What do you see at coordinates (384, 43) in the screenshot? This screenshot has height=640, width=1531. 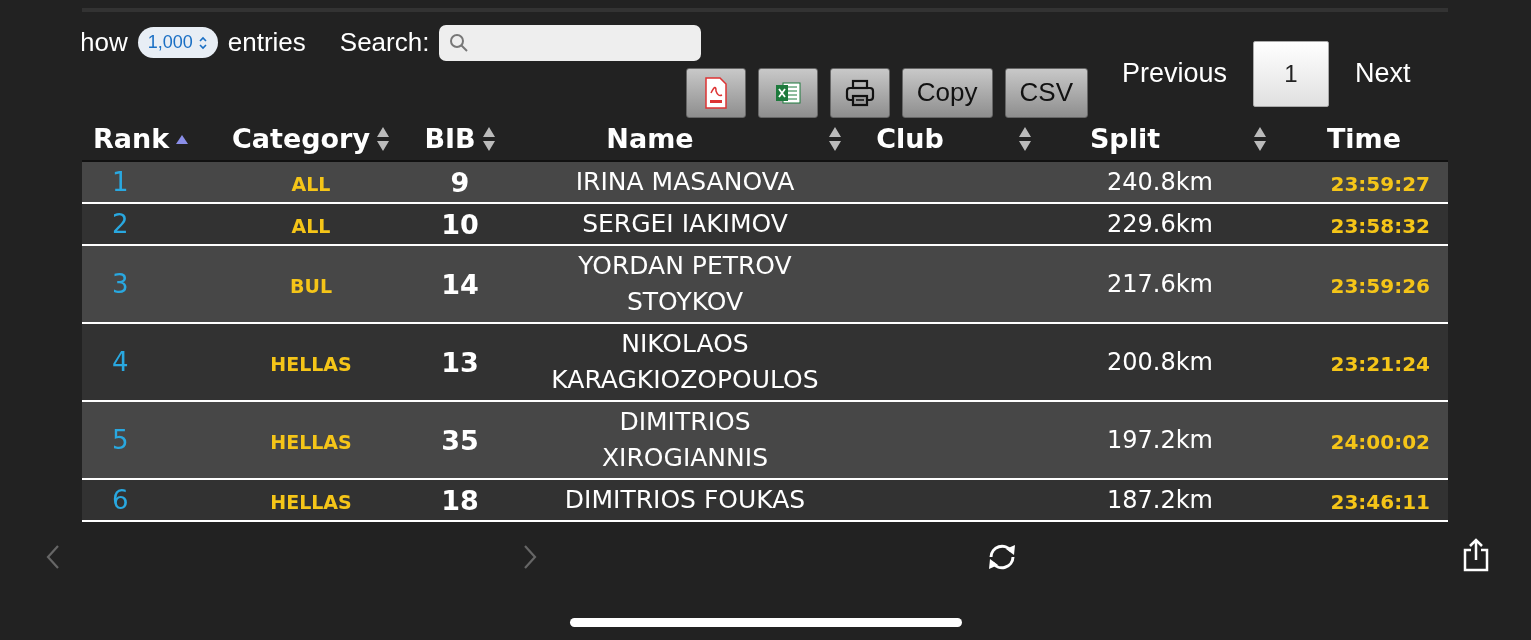 I see `search-label: Search:` at bounding box center [384, 43].